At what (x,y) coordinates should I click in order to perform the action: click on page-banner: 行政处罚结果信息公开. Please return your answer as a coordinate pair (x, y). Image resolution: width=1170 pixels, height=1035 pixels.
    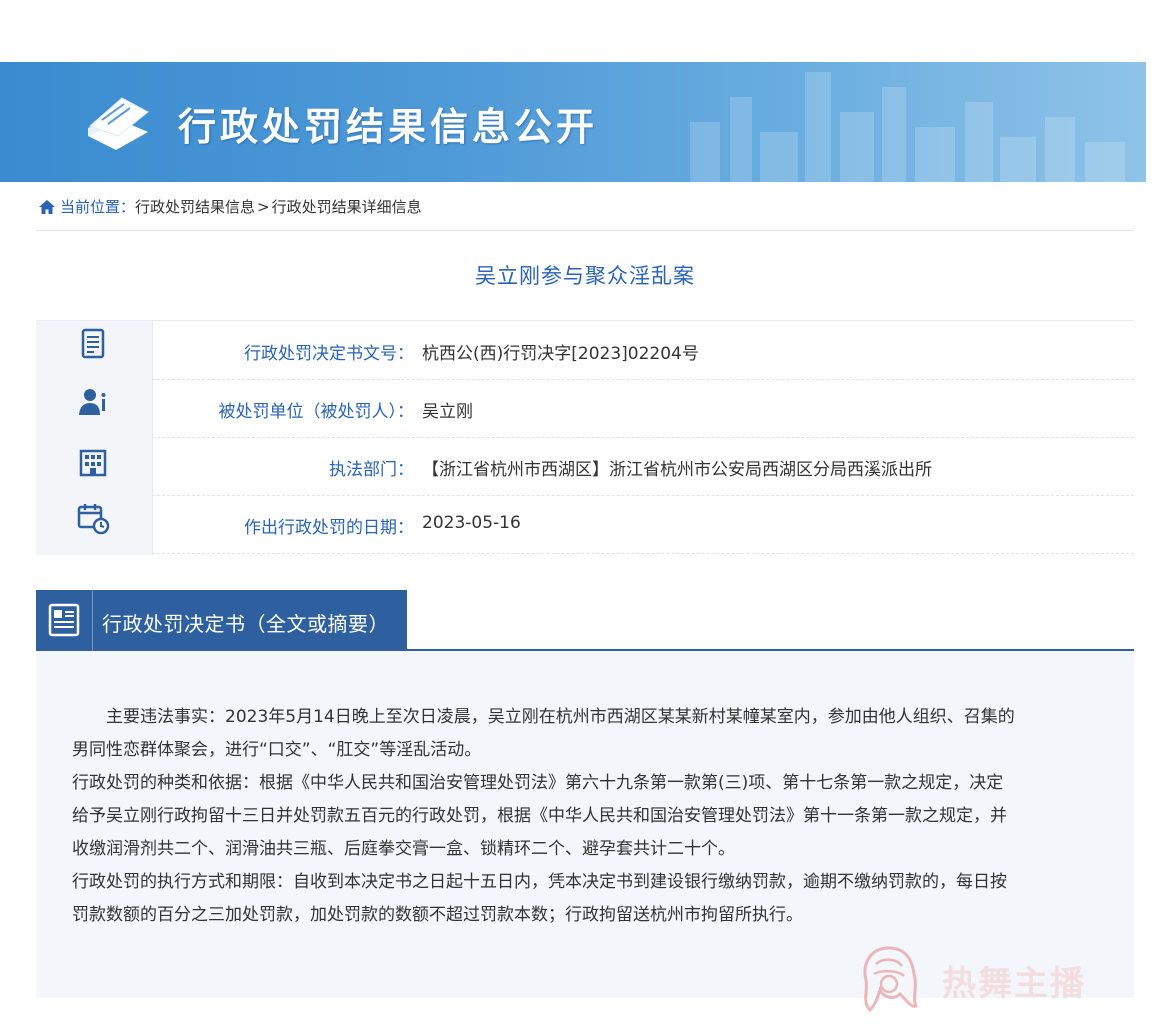
    Looking at the image, I should click on (573, 122).